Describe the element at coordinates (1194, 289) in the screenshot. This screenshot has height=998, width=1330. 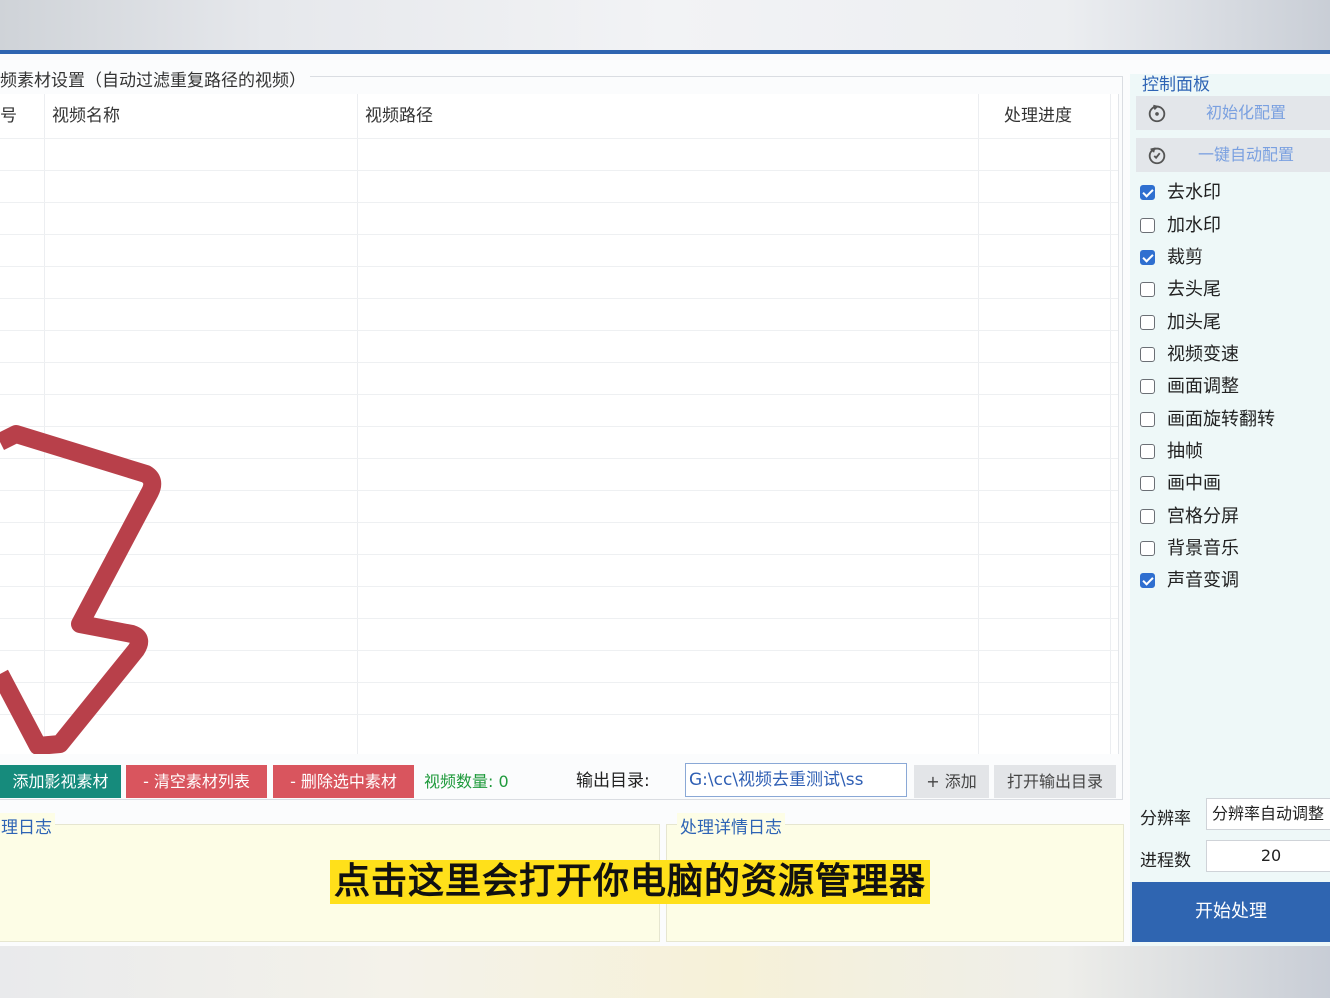
I see `option-label: 去头尾` at that location.